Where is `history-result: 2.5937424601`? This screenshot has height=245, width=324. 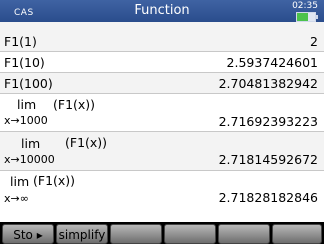 history-result: 2.5937424601 is located at coordinates (272, 62).